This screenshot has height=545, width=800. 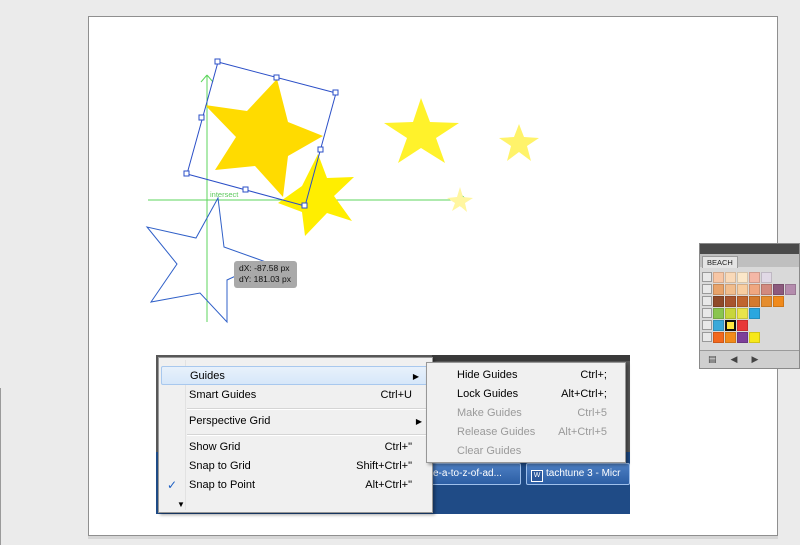 What do you see at coordinates (720, 262) in the screenshot?
I see `tab-beach: BEACH` at bounding box center [720, 262].